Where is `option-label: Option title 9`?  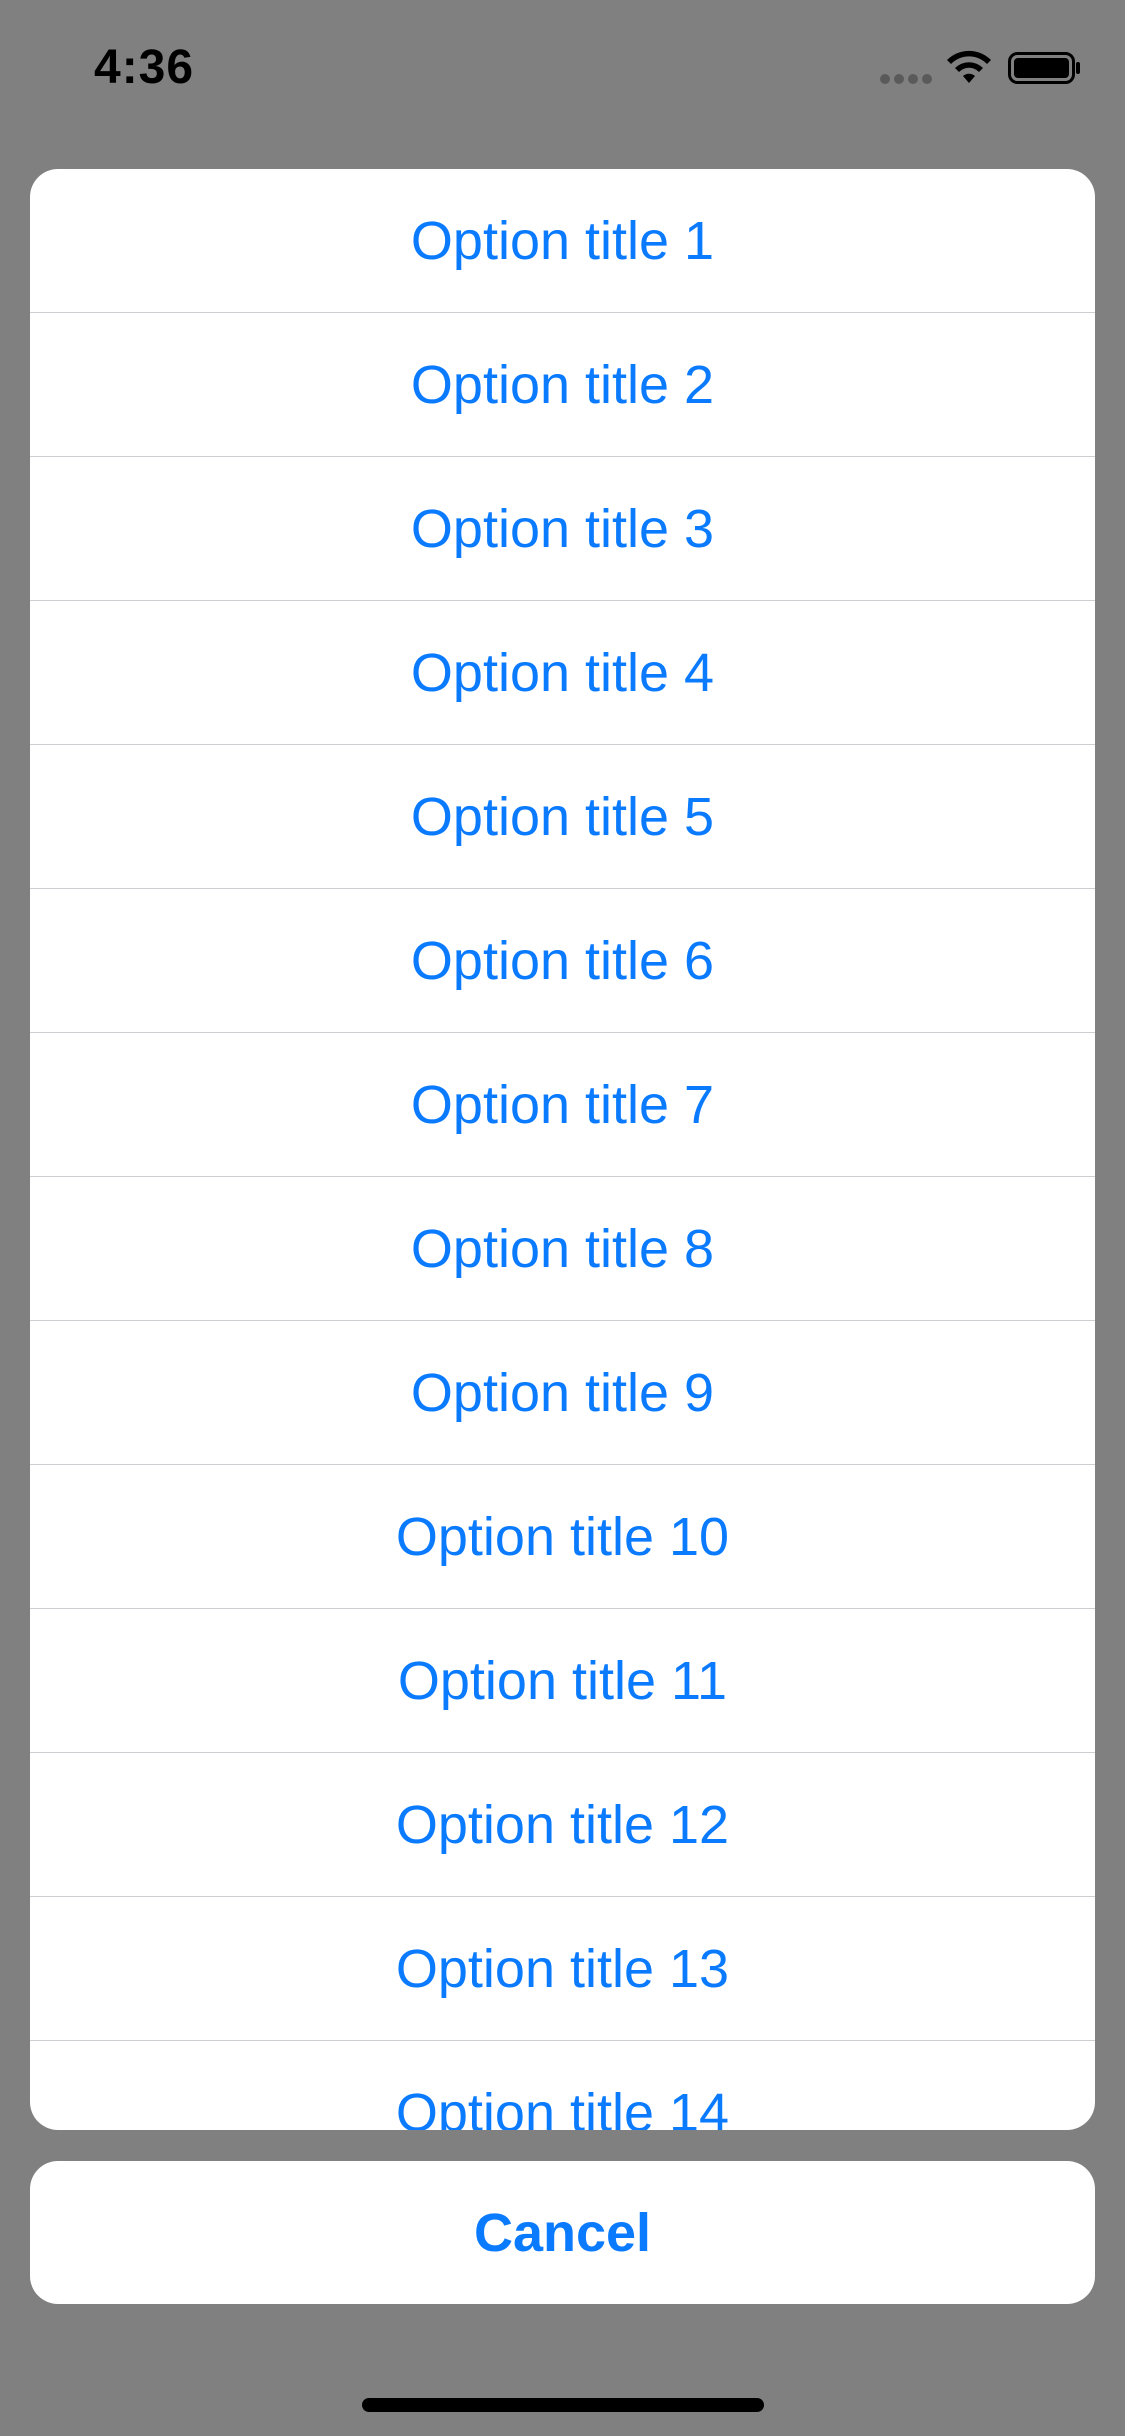 option-label: Option title 9 is located at coordinates (562, 1392).